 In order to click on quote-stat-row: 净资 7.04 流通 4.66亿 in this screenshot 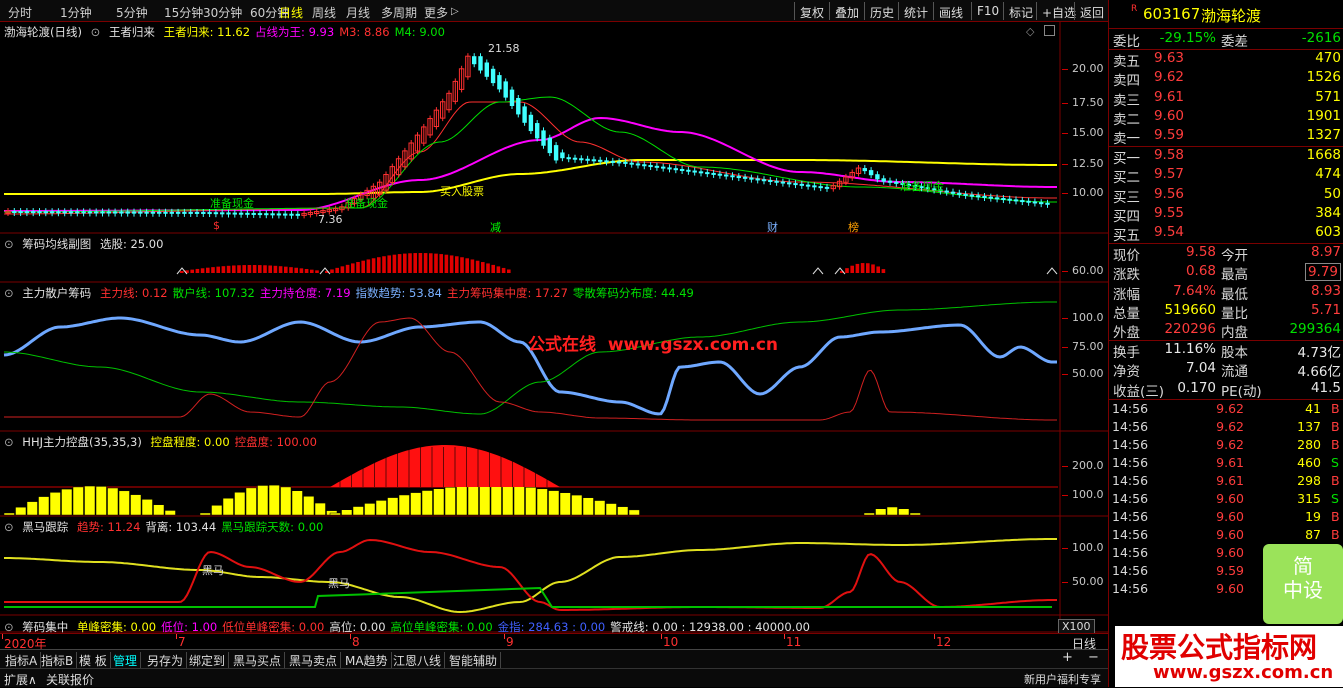, I will do `click(1226, 370)`.